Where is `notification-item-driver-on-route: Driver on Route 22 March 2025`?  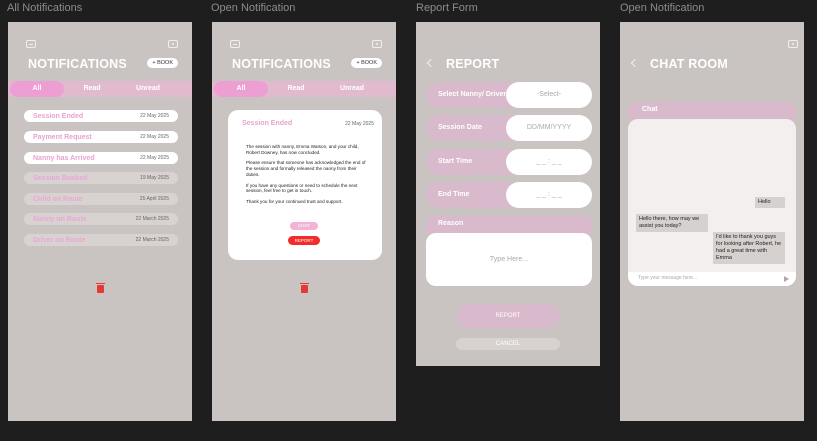
notification-item-driver-on-route: Driver on Route 22 March 2025 is located at coordinates (101, 240).